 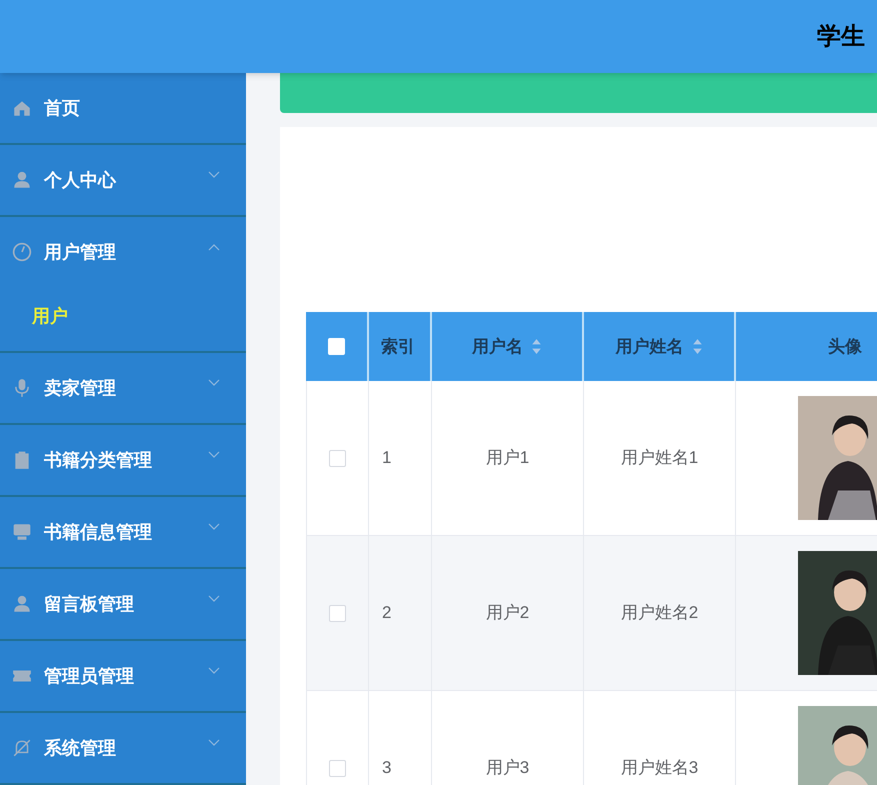 I want to click on column-header: 索引, so click(x=398, y=347).